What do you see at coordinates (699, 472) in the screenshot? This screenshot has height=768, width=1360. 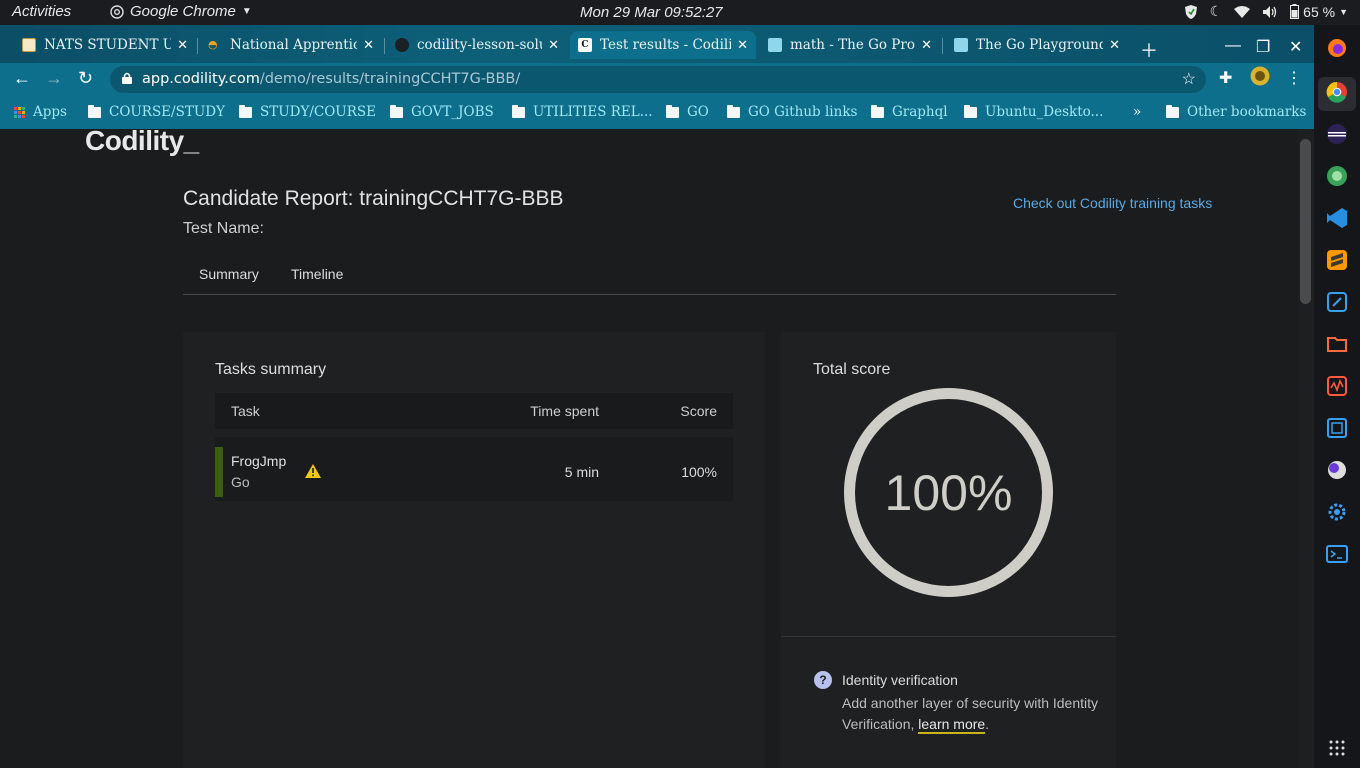 I see `task-score: 100%` at bounding box center [699, 472].